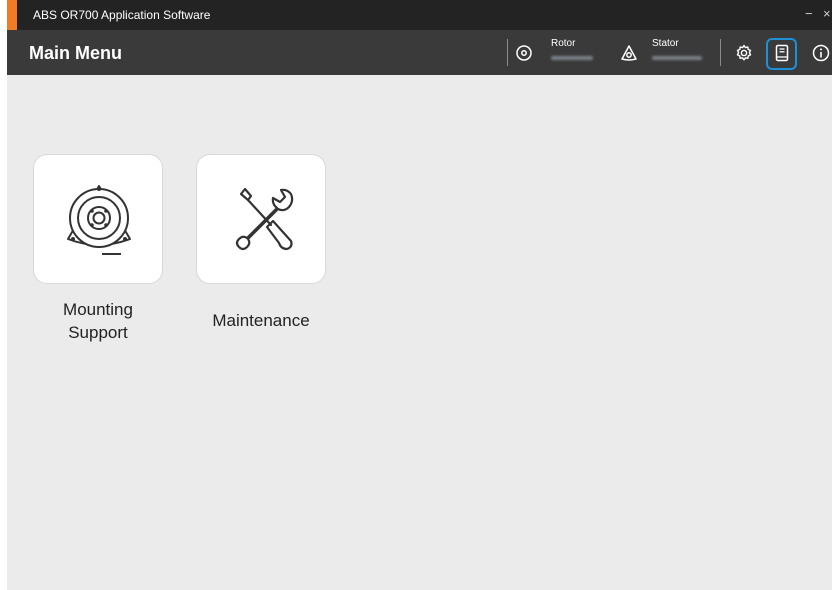 The image size is (832, 590). What do you see at coordinates (781, 54) in the screenshot?
I see `manual-button-highlight` at bounding box center [781, 54].